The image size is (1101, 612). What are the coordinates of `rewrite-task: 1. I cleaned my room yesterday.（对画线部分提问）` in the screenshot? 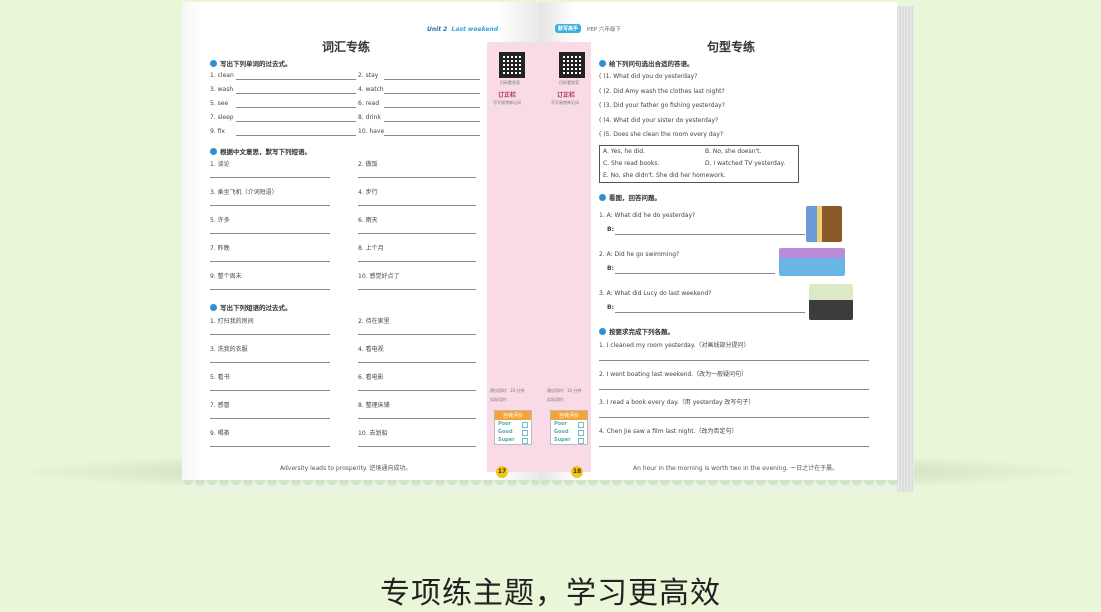 It's located at (674, 345).